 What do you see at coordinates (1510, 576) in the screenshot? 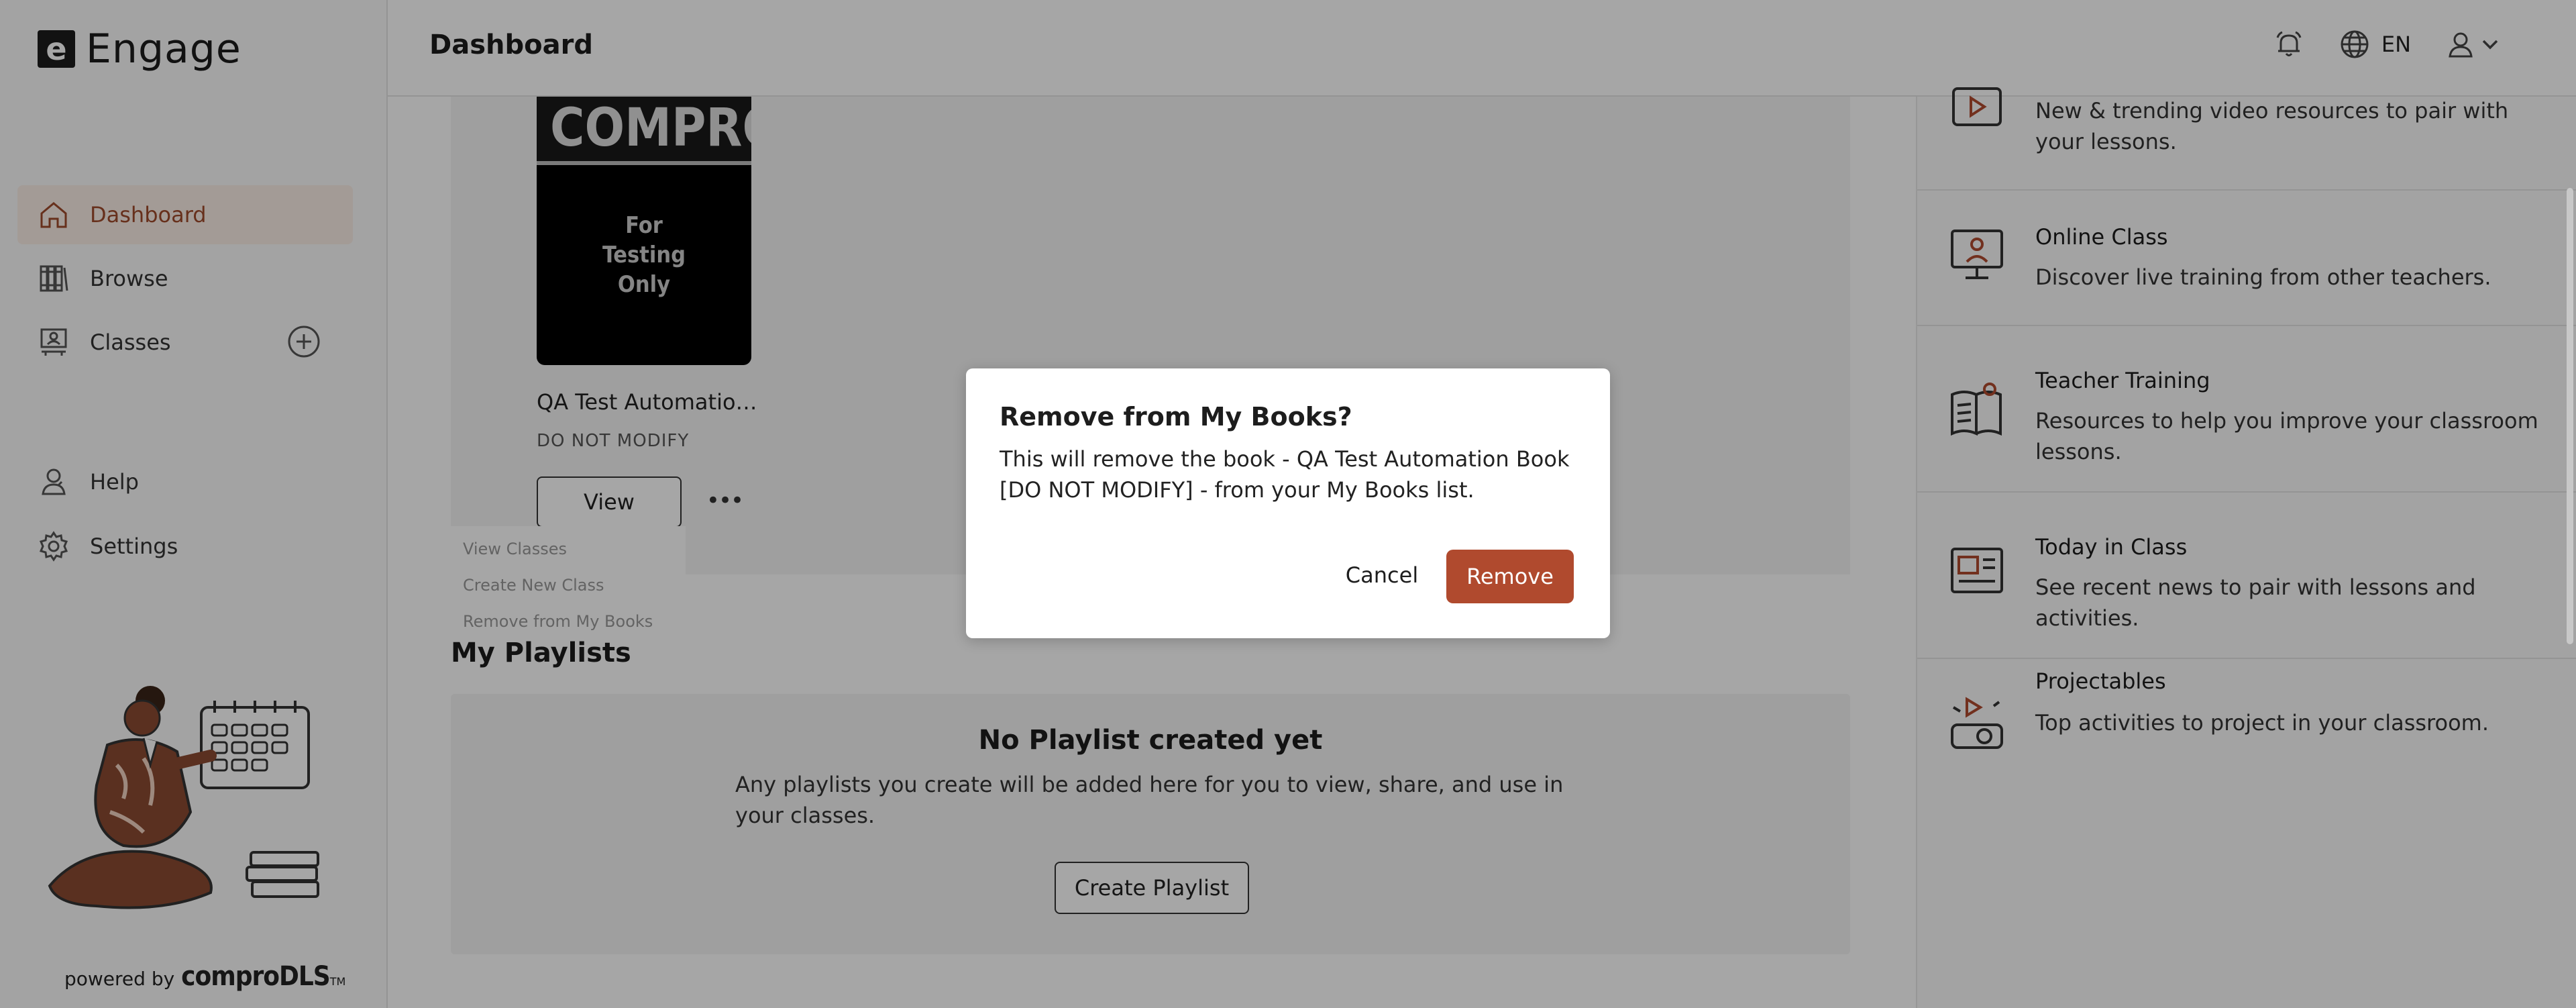
I see `remove-button: Remove` at bounding box center [1510, 576].